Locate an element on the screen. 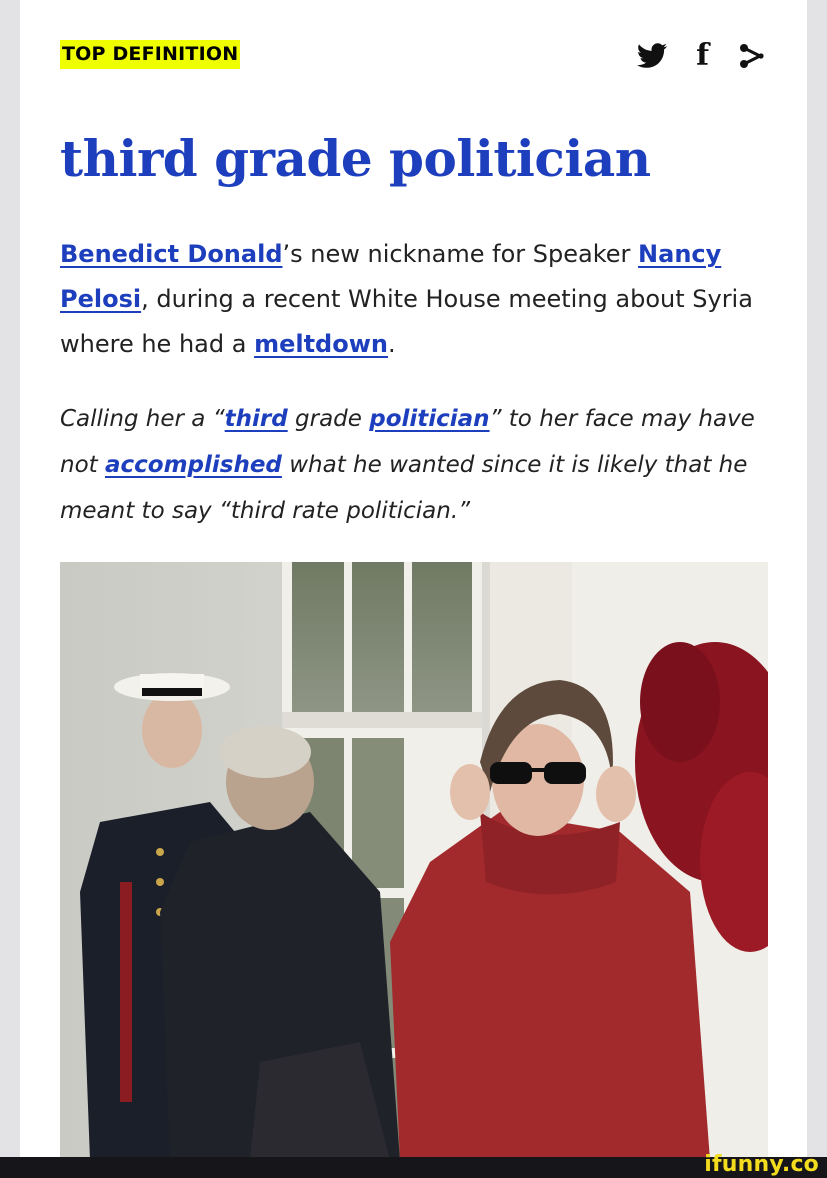 The height and width of the screenshot is (1178, 827). link-accomplished: accomplished is located at coordinates (193, 465).